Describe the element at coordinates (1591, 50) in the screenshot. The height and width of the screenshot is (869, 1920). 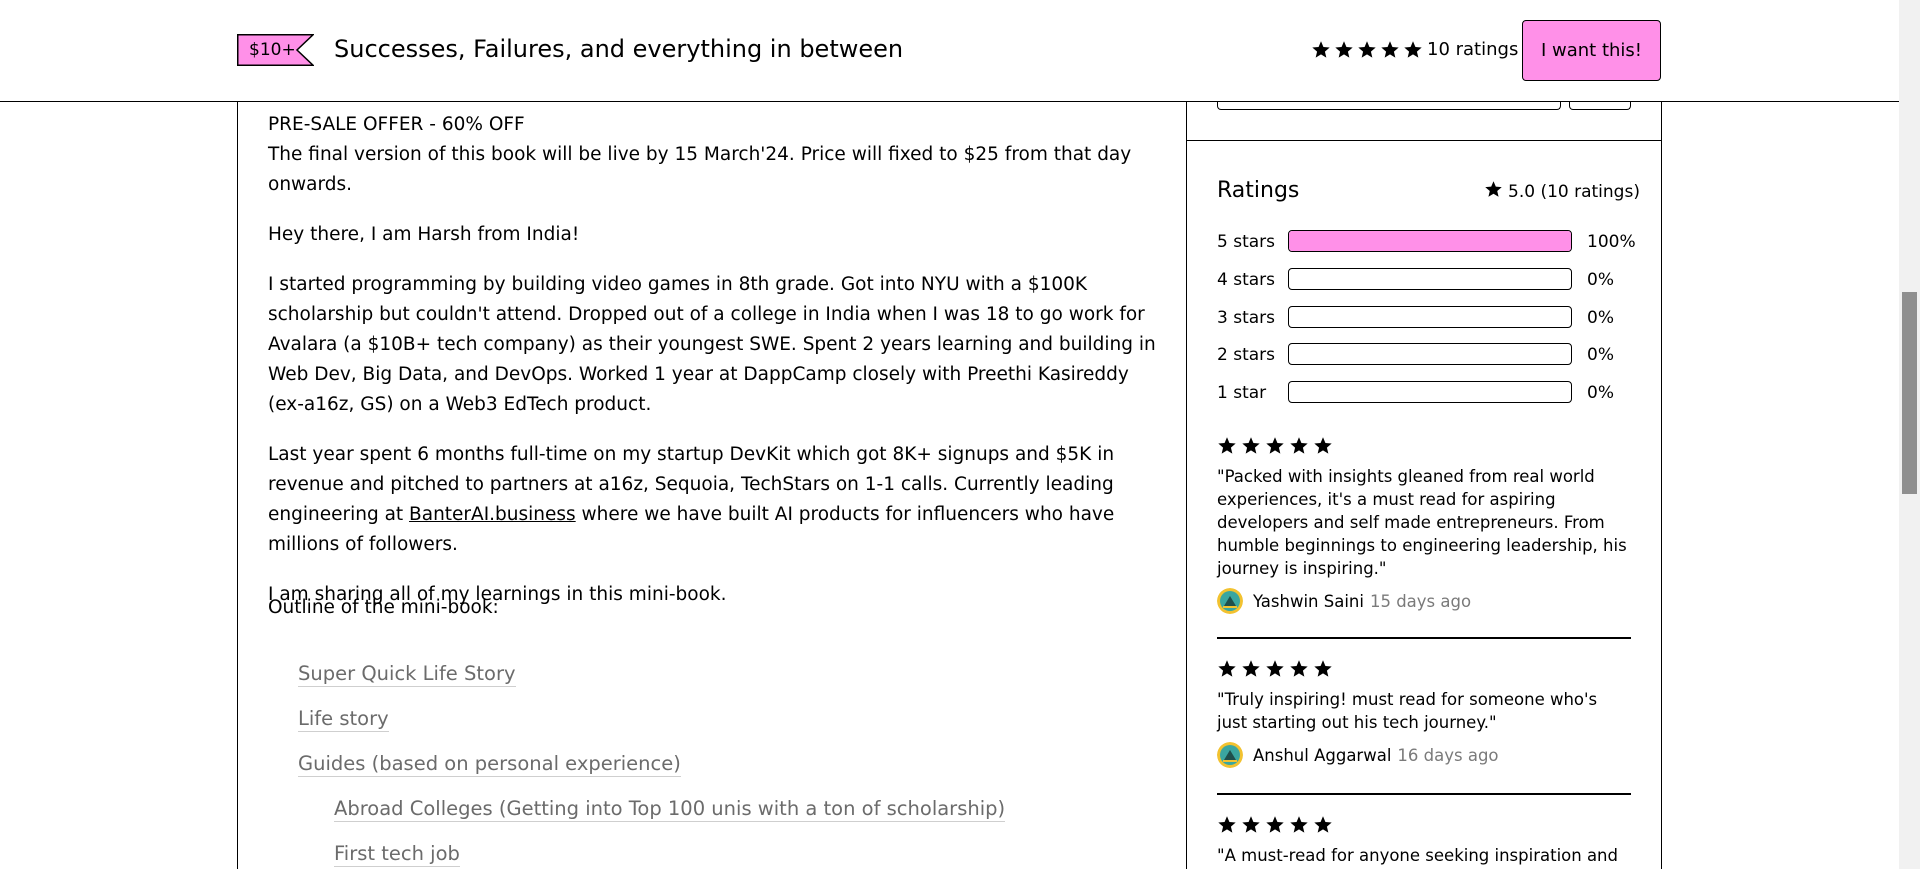
I see `i-want-this-button: I want this!` at that location.